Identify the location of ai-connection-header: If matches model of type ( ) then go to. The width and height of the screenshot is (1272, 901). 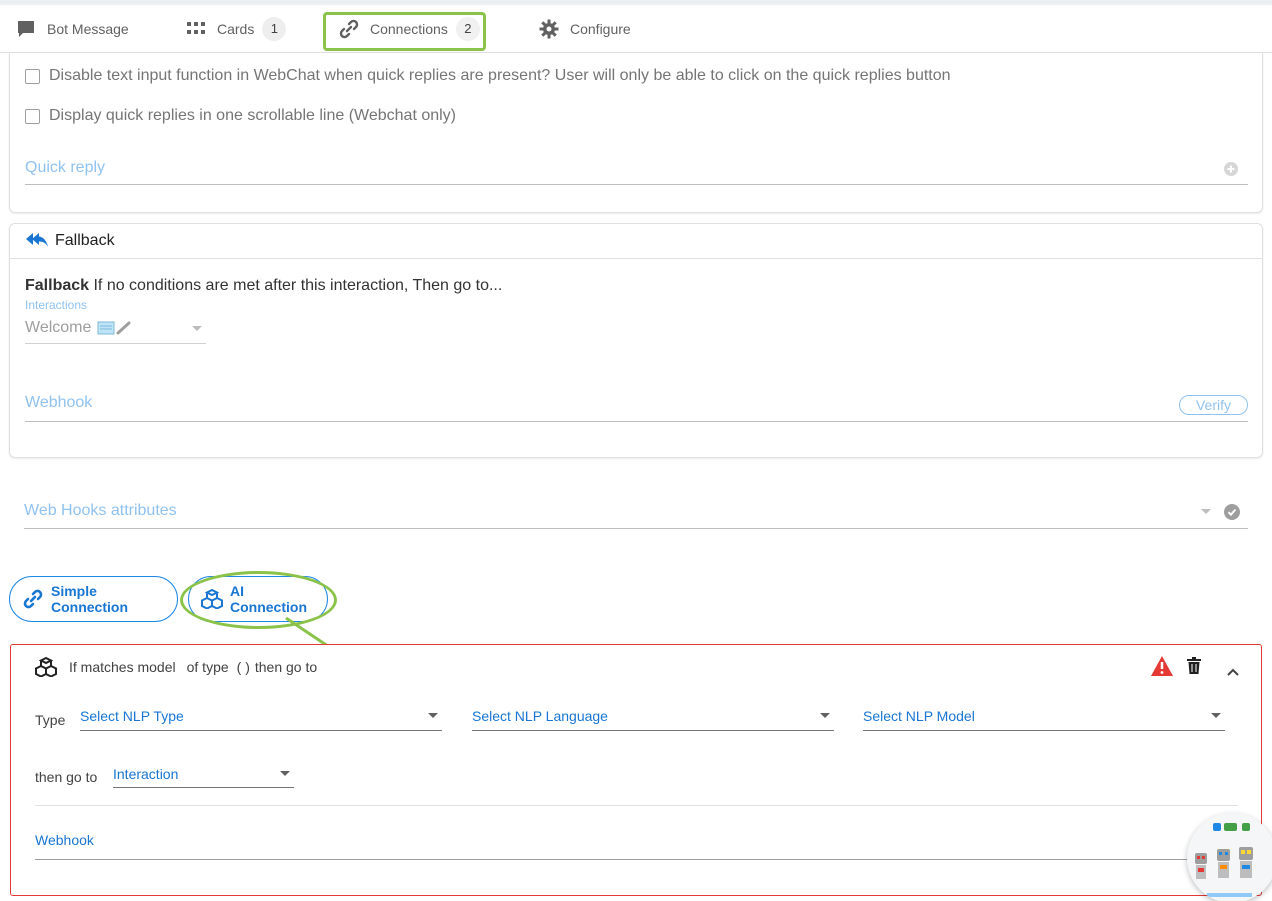
(176, 667).